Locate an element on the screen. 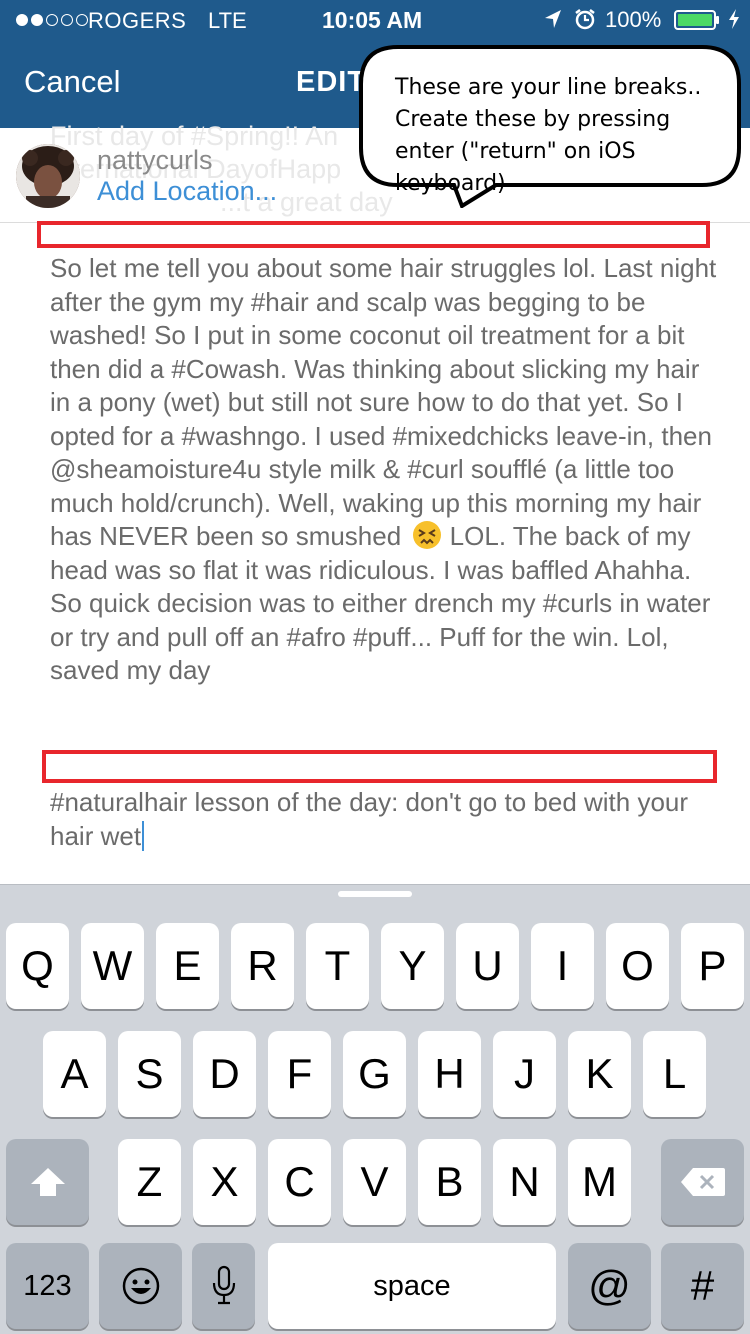  username: nattycurls is located at coordinates (155, 160).